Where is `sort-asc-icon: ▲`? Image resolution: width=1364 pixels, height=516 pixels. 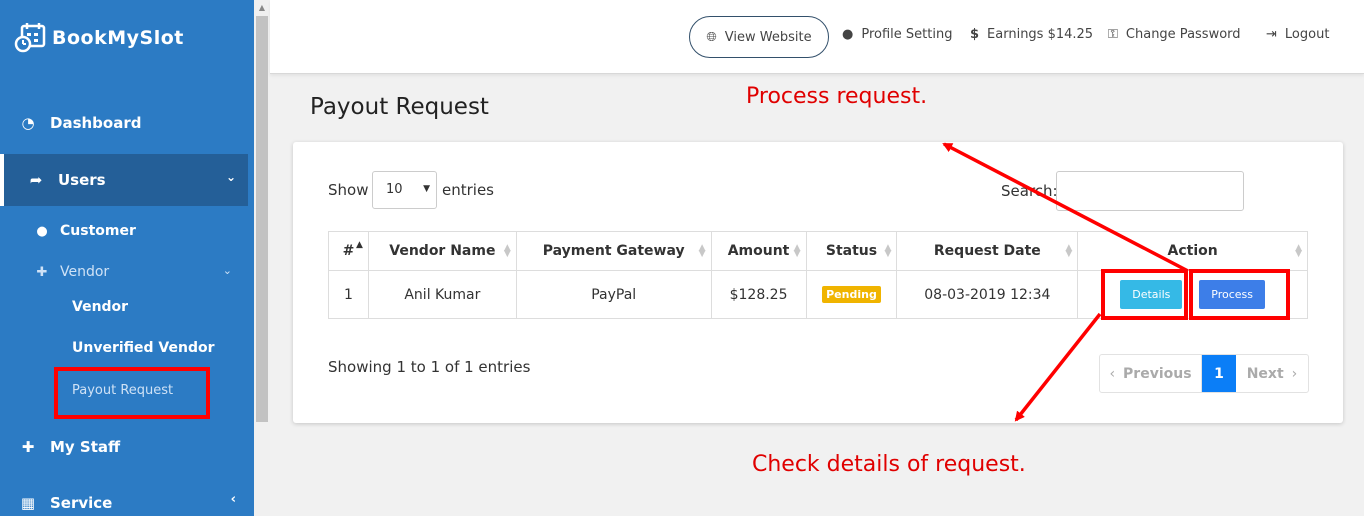 sort-asc-icon: ▲ is located at coordinates (359, 245).